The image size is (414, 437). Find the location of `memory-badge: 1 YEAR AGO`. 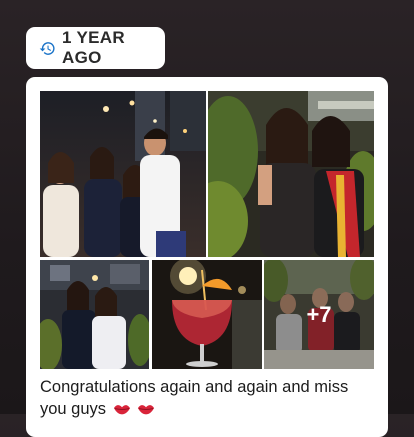

memory-badge: 1 YEAR AGO is located at coordinates (95, 48).